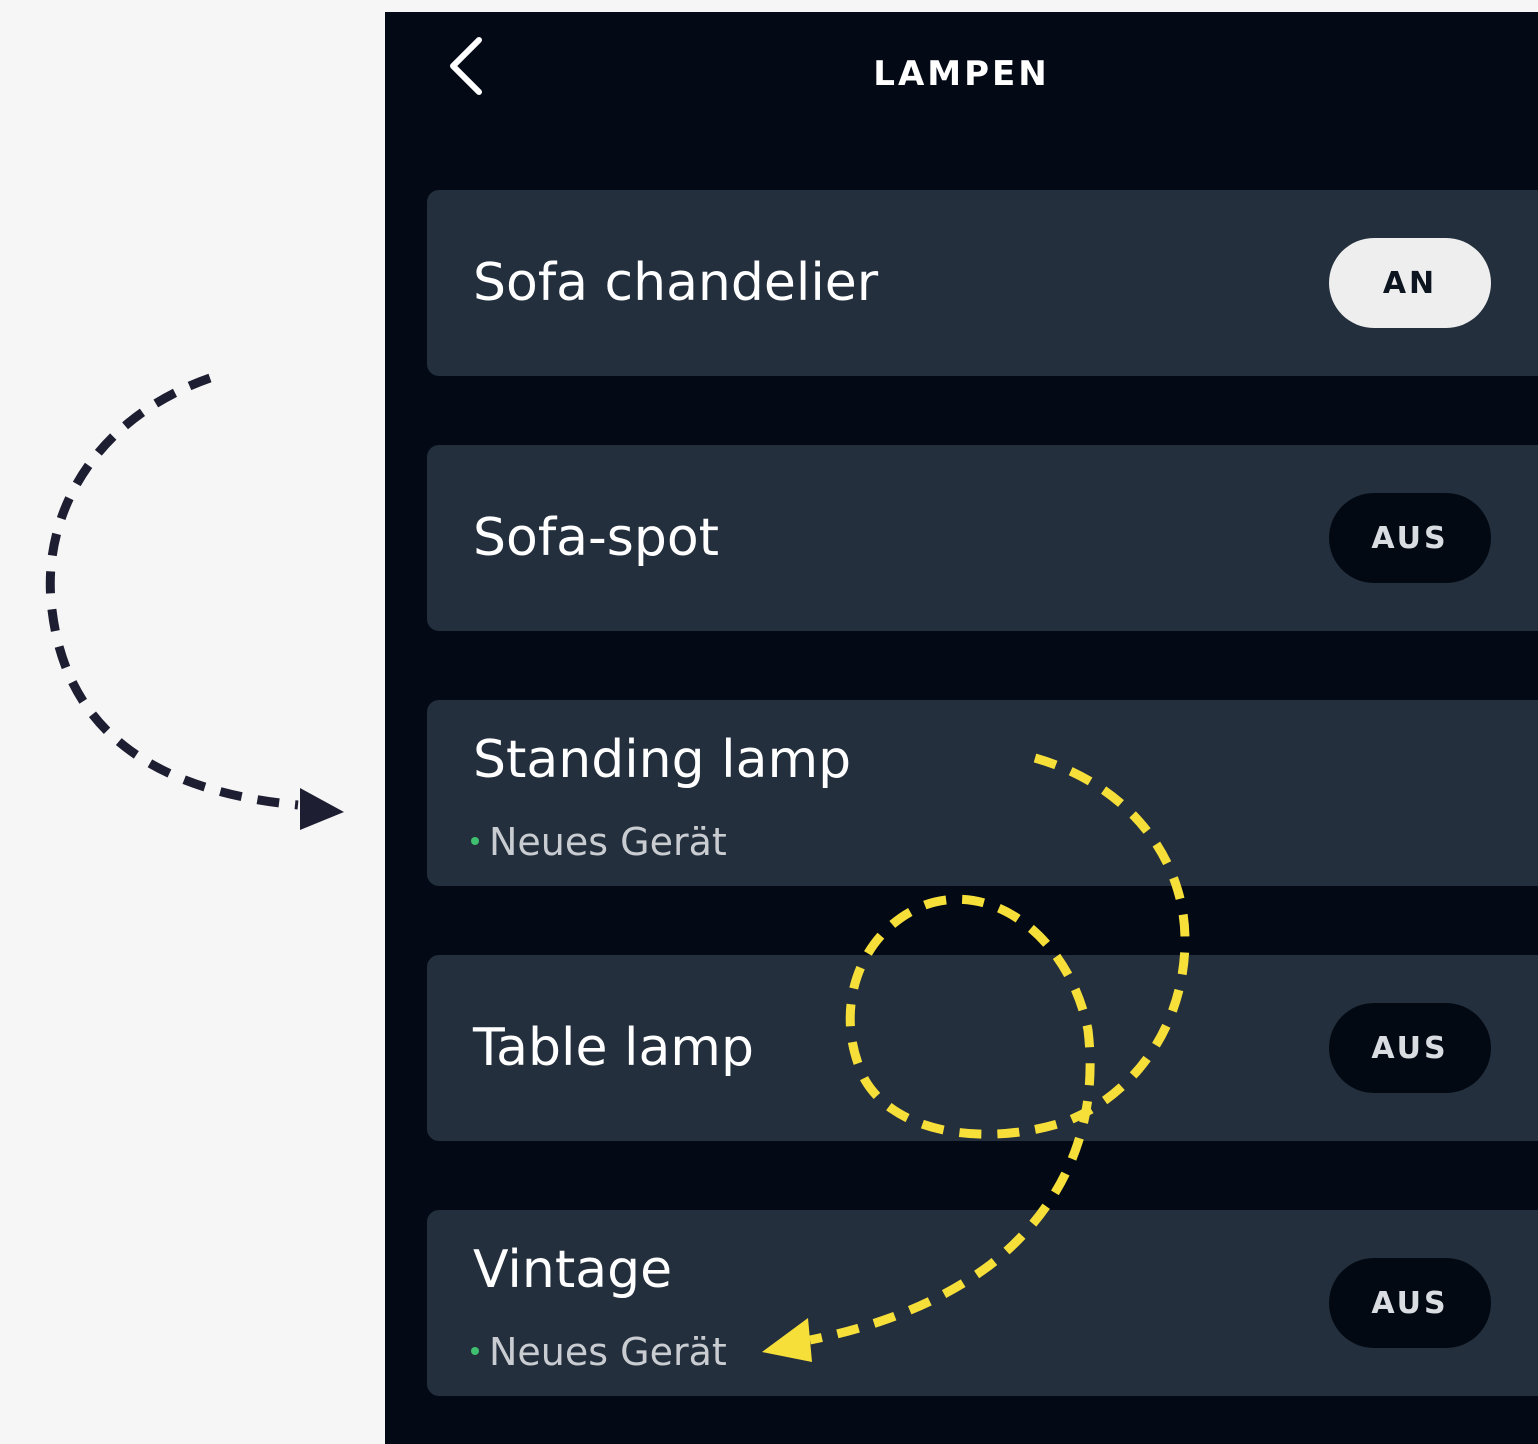 The height and width of the screenshot is (1444, 1538). I want to click on device-card-standing-lamp: Standing lamp Neues Gerät, so click(982, 793).